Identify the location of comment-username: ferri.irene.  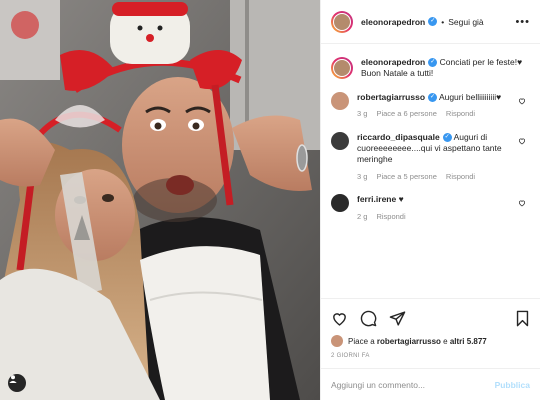
(376, 199).